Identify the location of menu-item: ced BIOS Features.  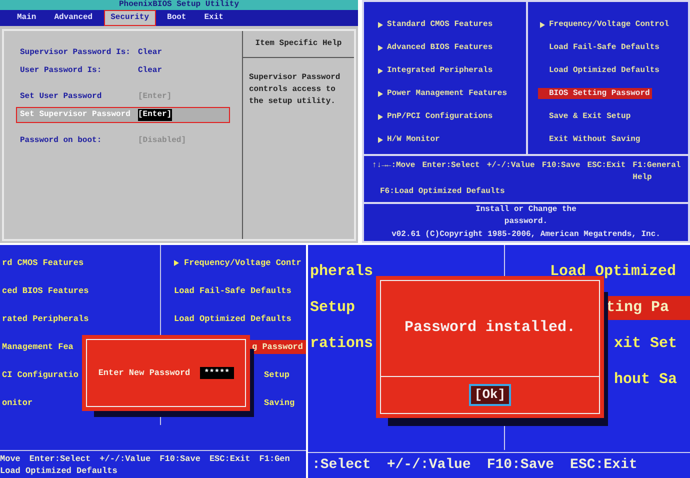
(45, 291).